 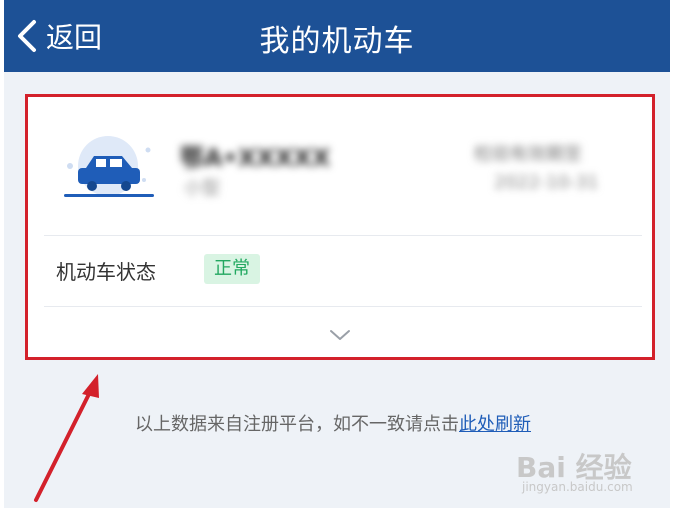 What do you see at coordinates (495, 424) in the screenshot?
I see `refresh-link: 此处刷新` at bounding box center [495, 424].